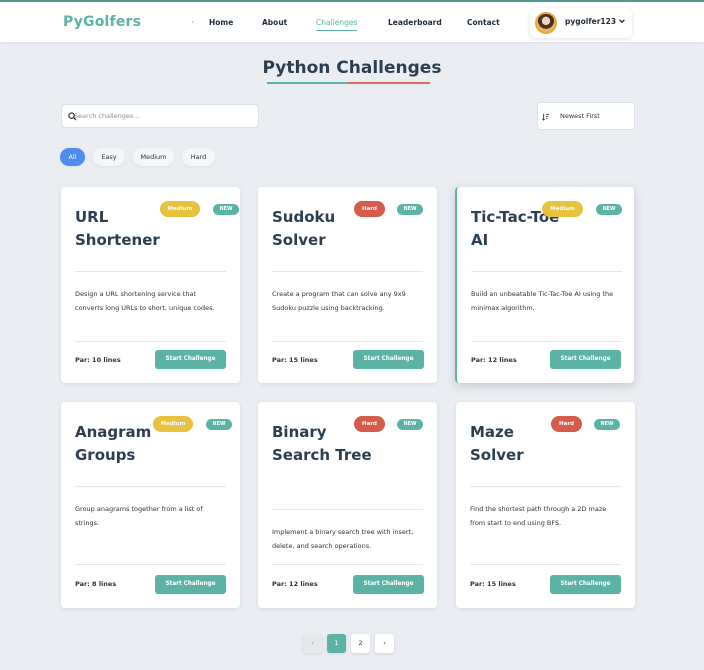 This screenshot has width=704, height=670. Describe the element at coordinates (312, 643) in the screenshot. I see `pagination-prev-button: ‹` at that location.